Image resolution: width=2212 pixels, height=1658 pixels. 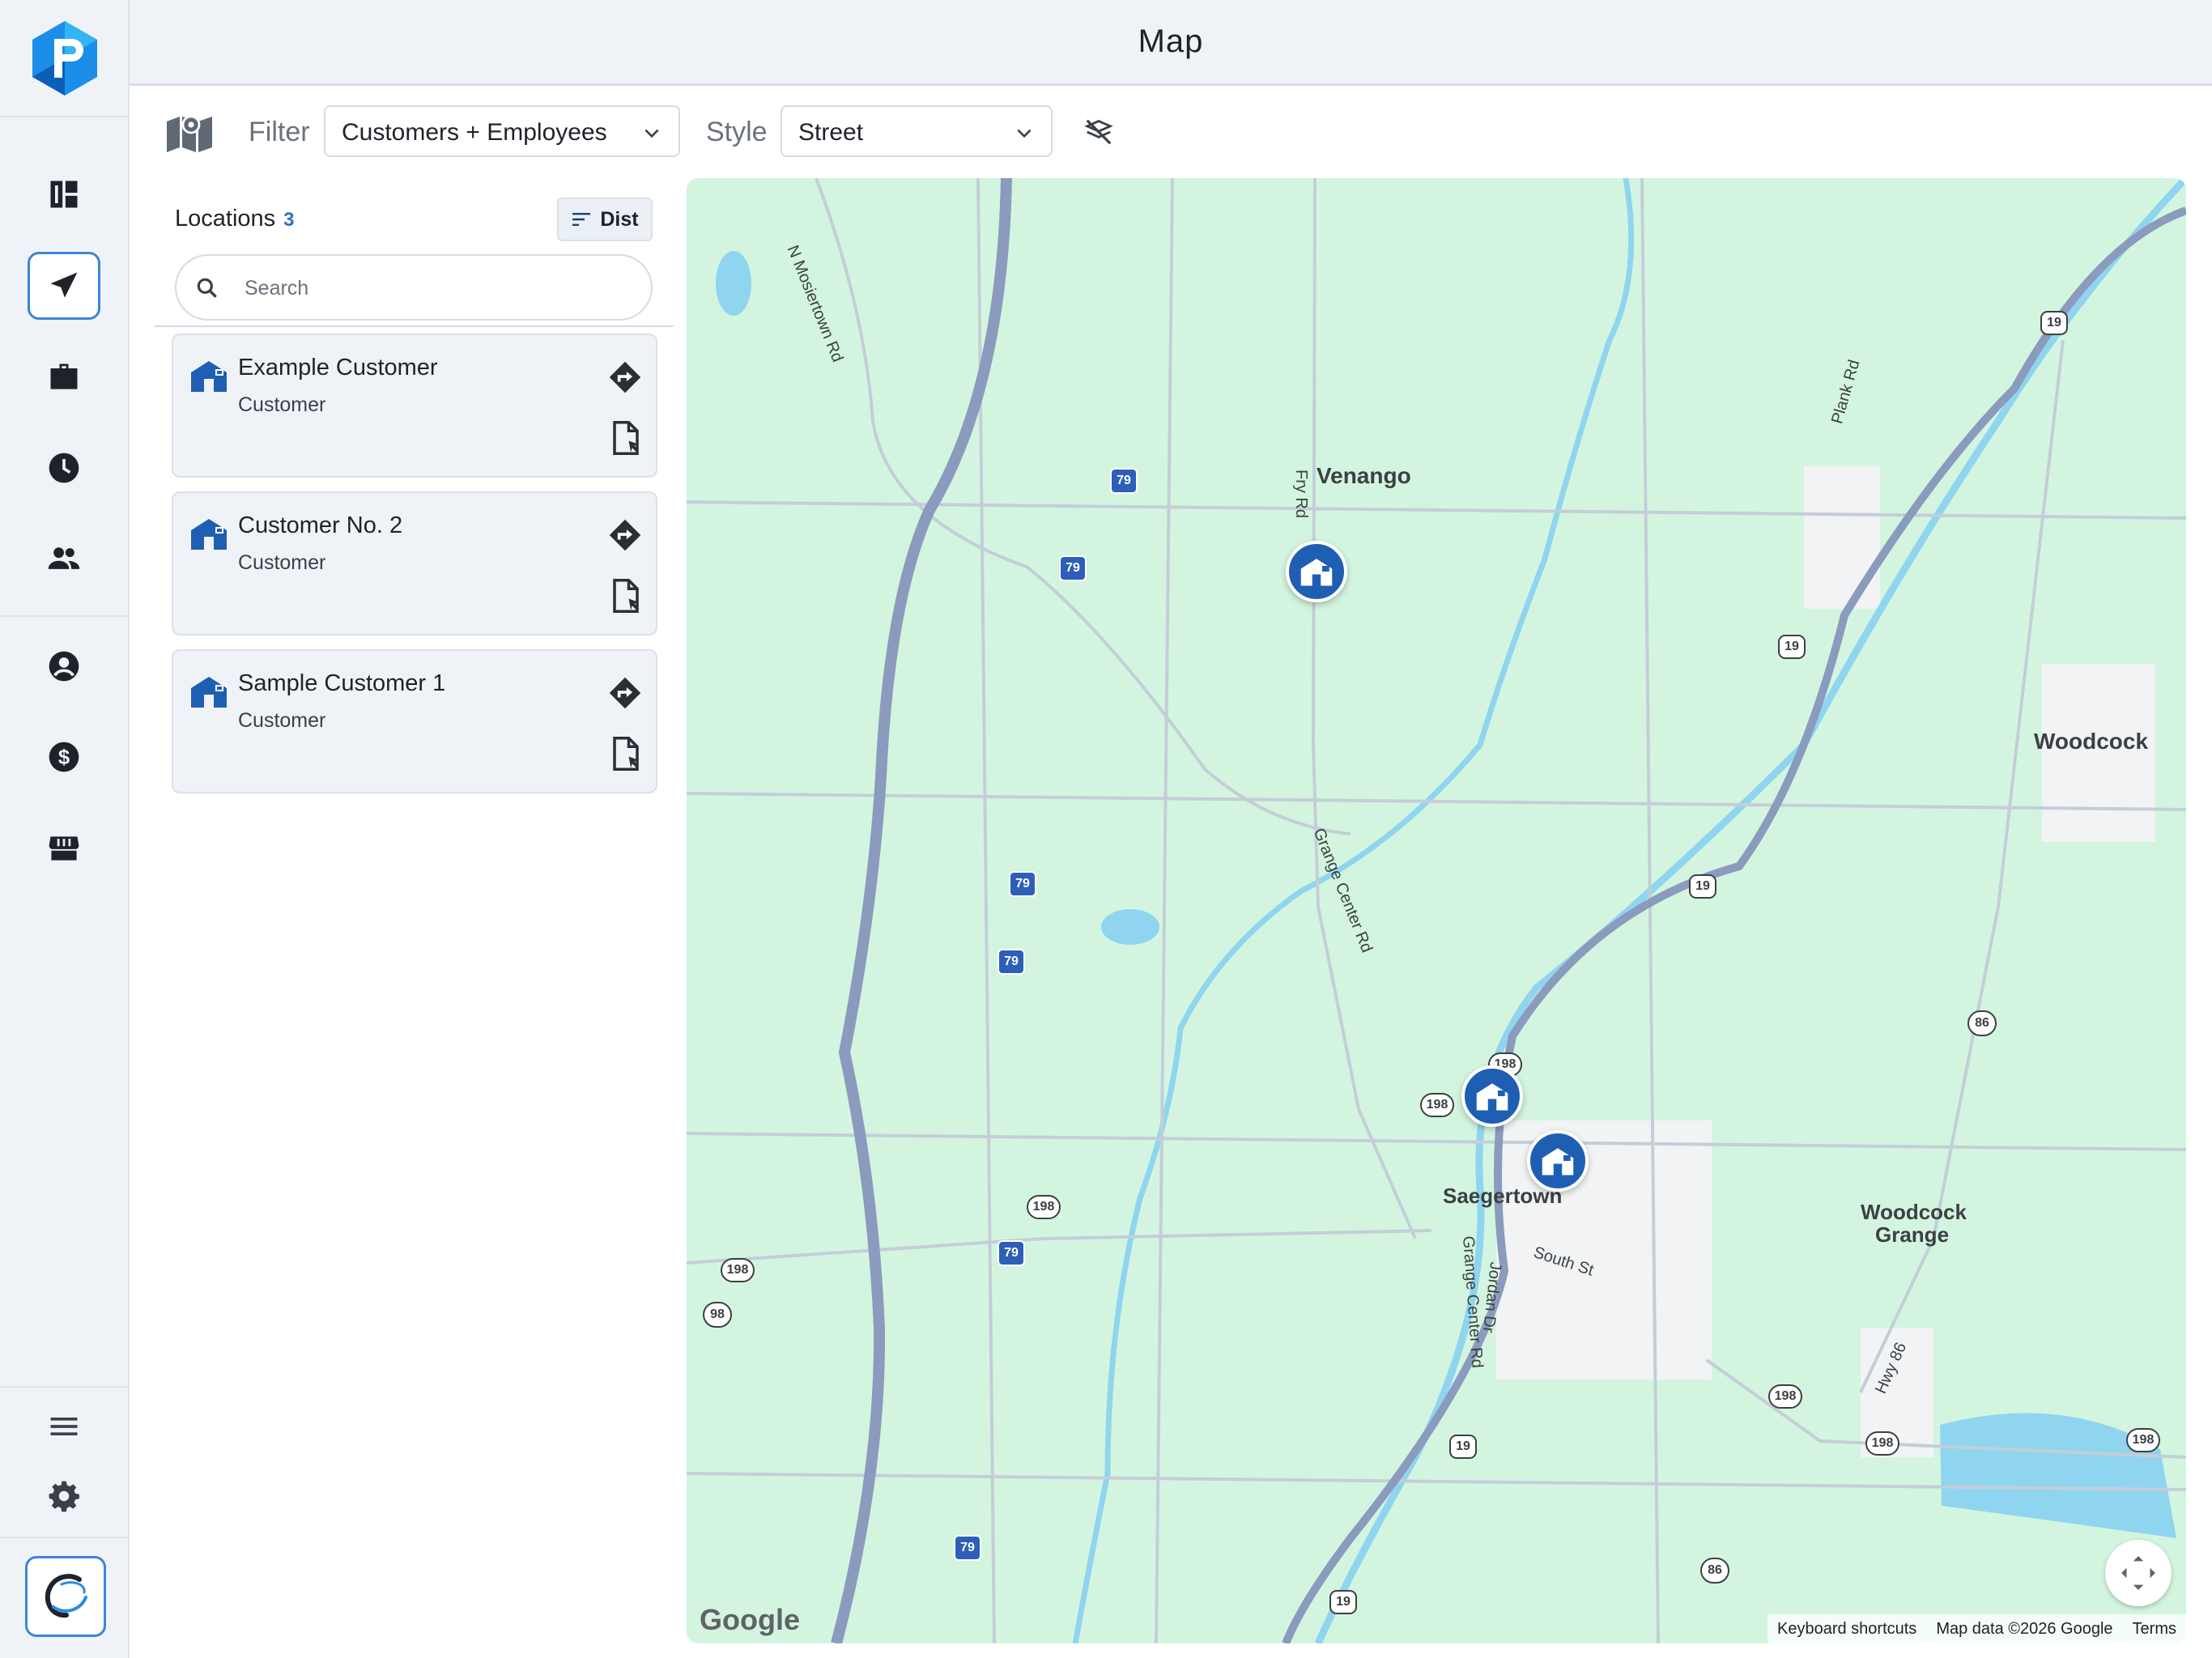 I want to click on nav-settings, so click(x=64, y=1496).